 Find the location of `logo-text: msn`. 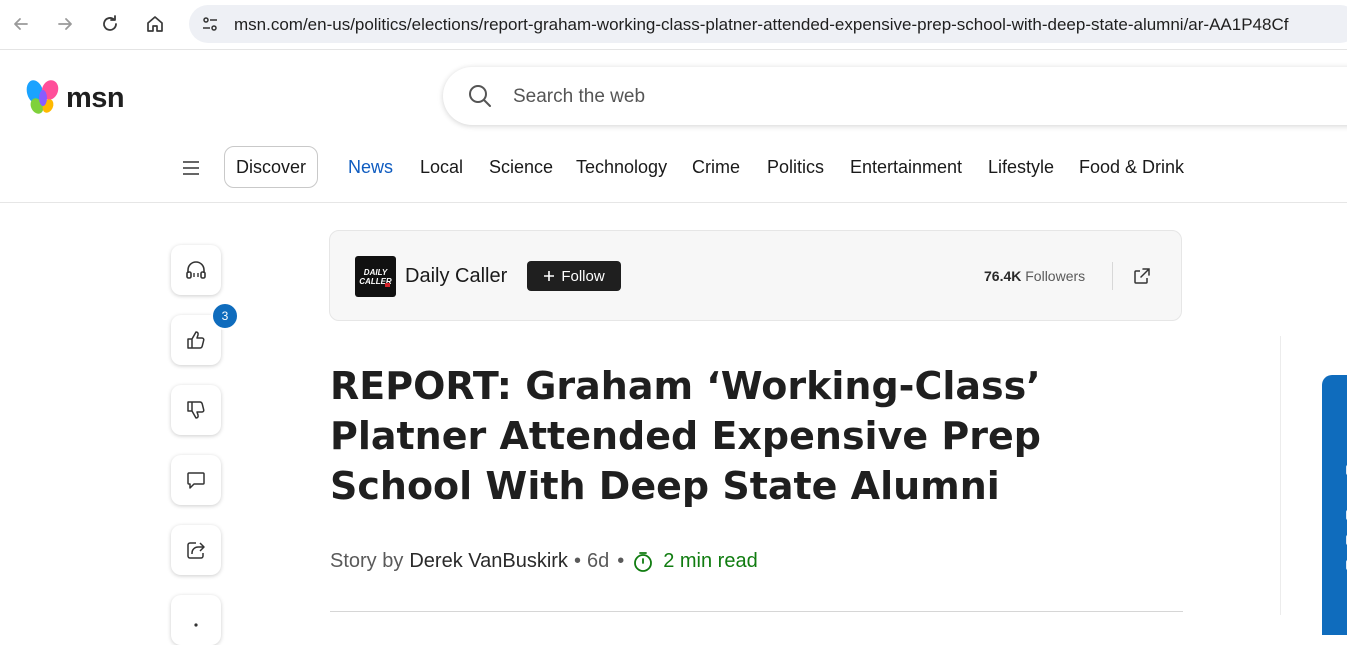

logo-text: msn is located at coordinates (95, 97).